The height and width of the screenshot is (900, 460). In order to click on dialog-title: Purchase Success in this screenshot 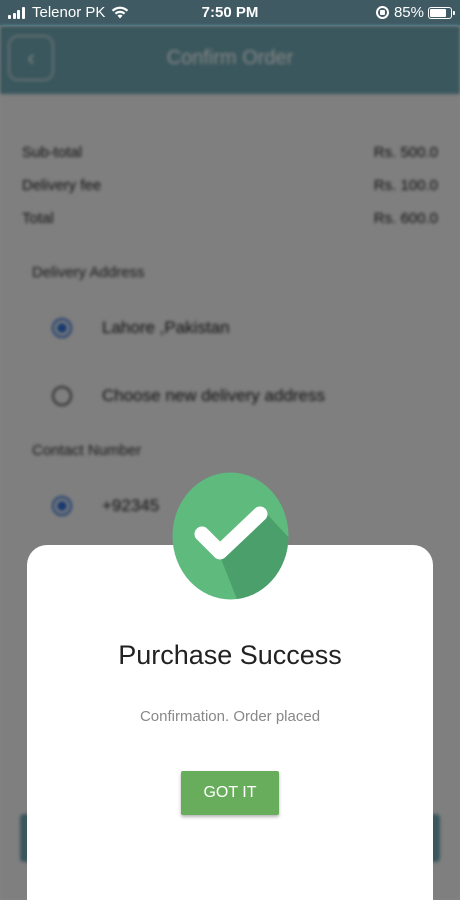, I will do `click(230, 655)`.